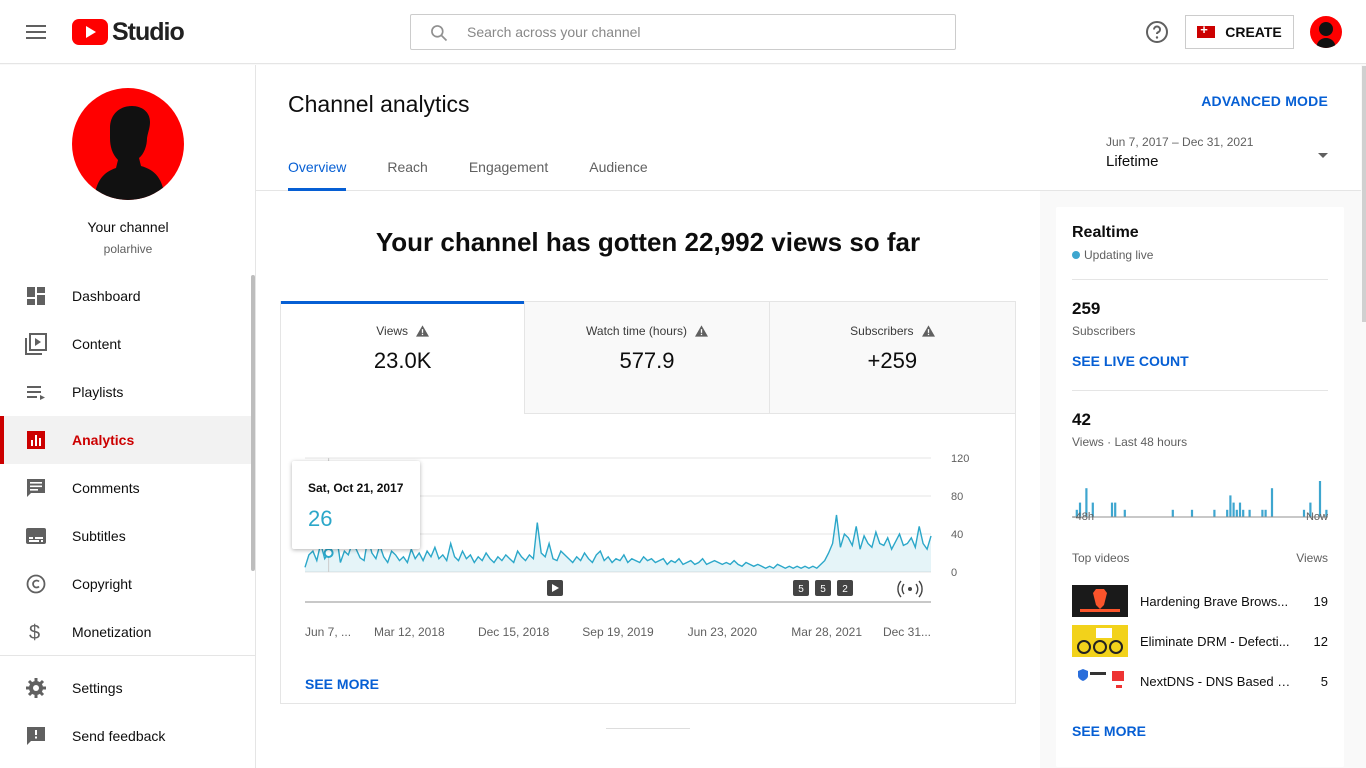 This screenshot has width=1366, height=768. I want to click on tooltip-date: Sat, Oct 21, 2017, so click(356, 488).